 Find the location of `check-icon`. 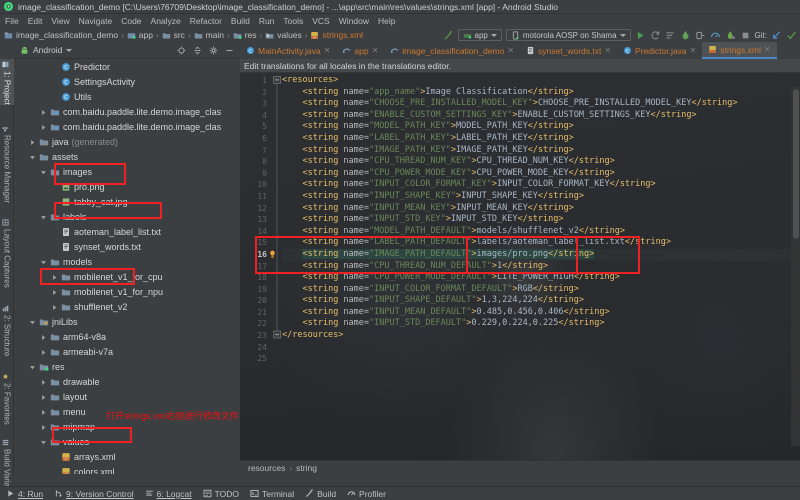

check-icon is located at coordinates (791, 35).